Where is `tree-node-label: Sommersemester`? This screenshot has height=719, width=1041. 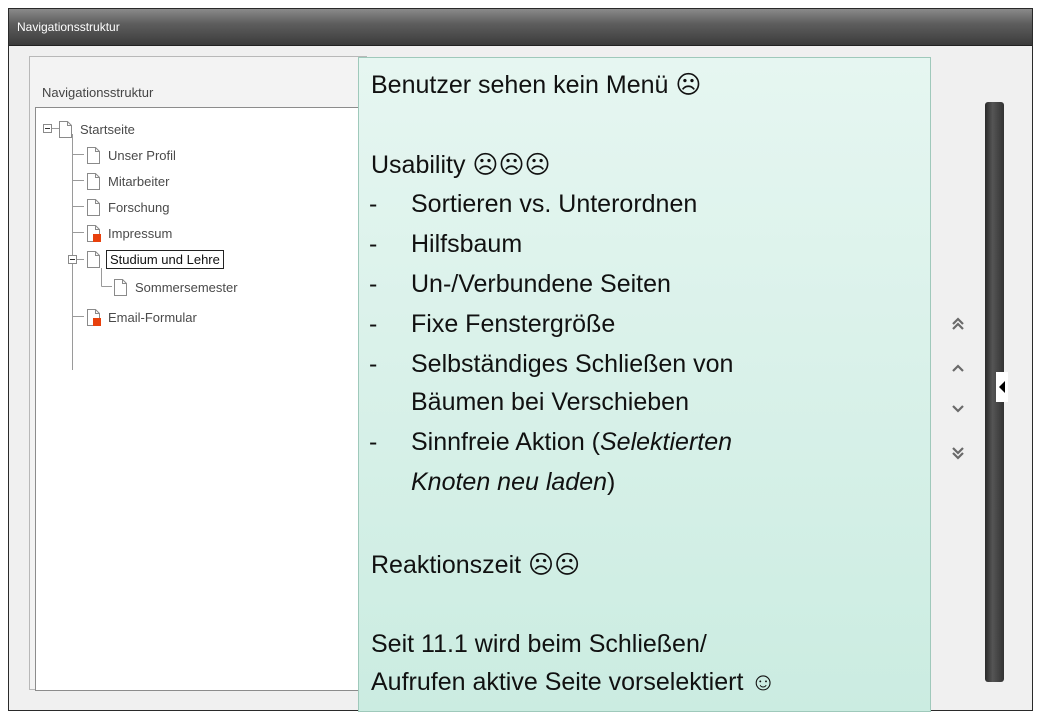 tree-node-label: Sommersemester is located at coordinates (186, 287).